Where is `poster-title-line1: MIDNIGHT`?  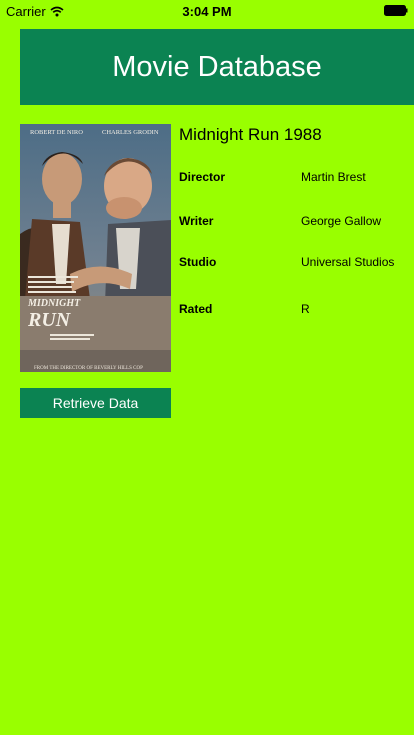 poster-title-line1: MIDNIGHT is located at coordinates (54, 303).